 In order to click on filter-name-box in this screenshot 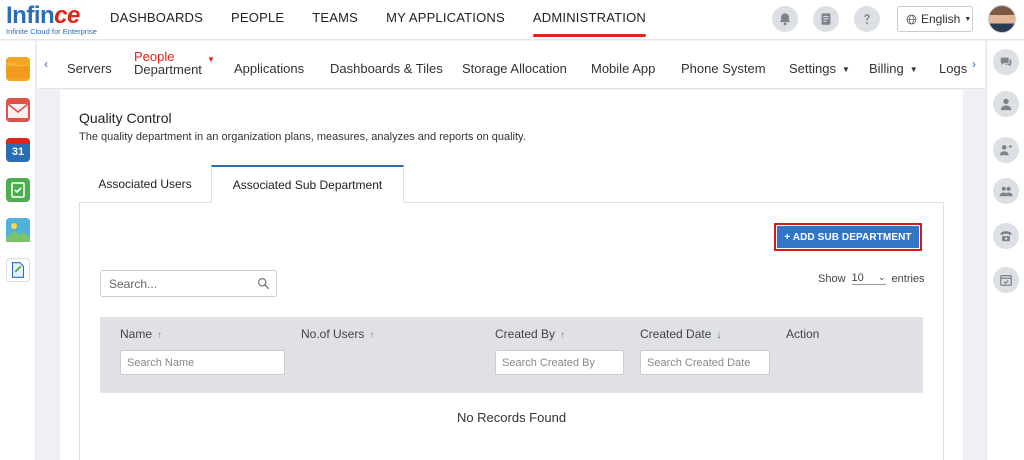, I will do `click(202, 362)`.